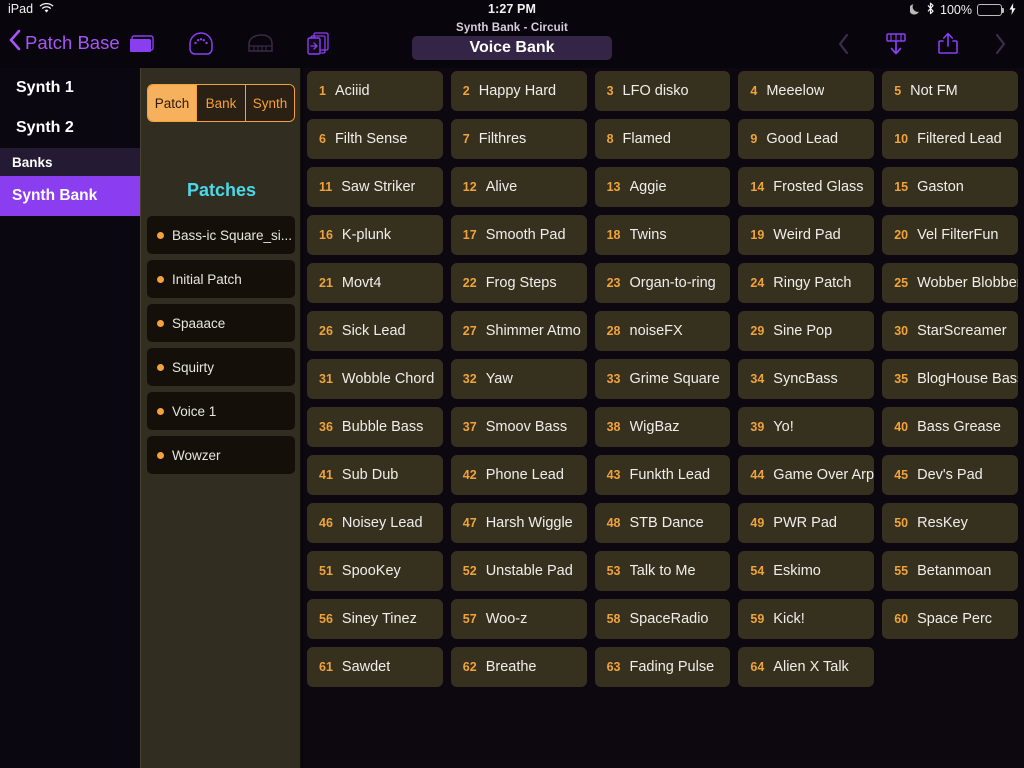  I want to click on voice-slot: 51 SpooKey, so click(375, 571).